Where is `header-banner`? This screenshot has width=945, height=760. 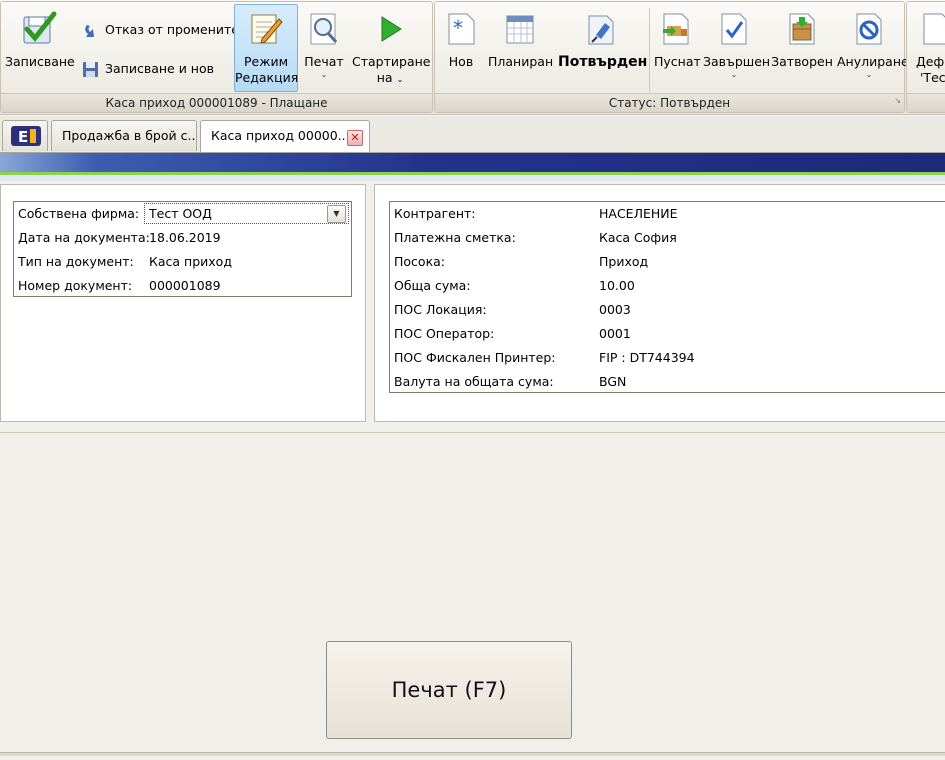
header-banner is located at coordinates (472, 167).